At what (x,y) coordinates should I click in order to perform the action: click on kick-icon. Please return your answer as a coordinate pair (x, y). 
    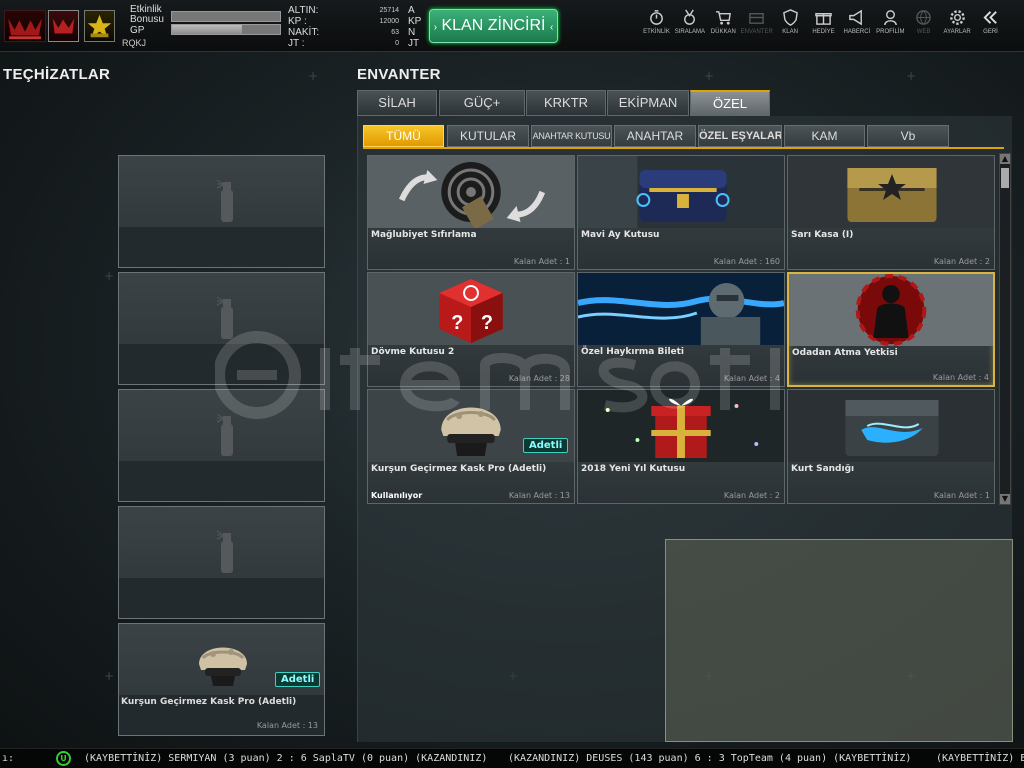
    Looking at the image, I should click on (891, 310).